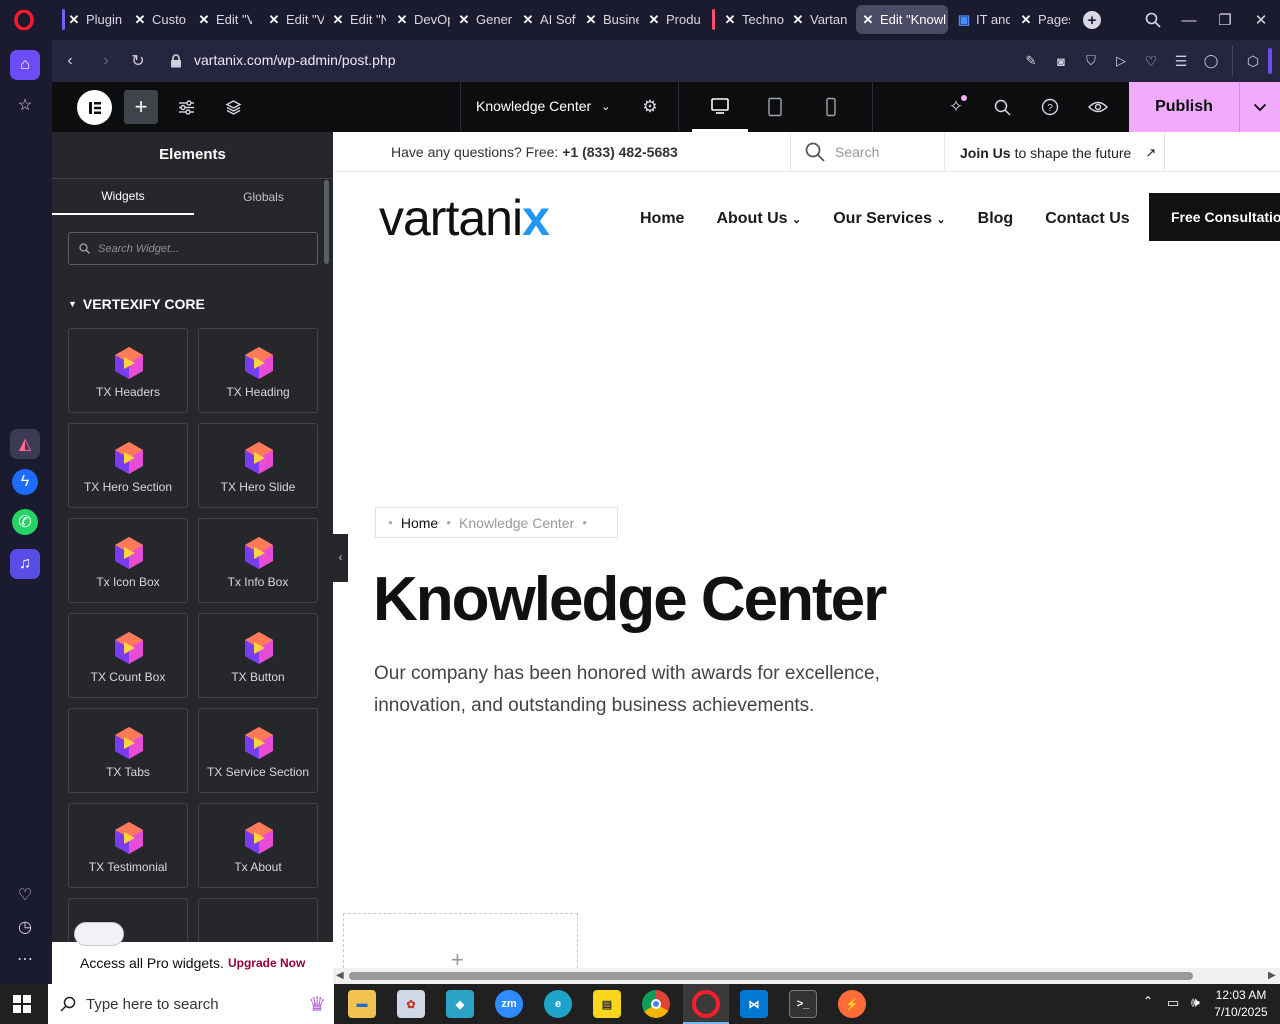 The width and height of the screenshot is (1280, 1024). Describe the element at coordinates (748, 19) in the screenshot. I see `browser-tab: ✕ Techno` at that location.